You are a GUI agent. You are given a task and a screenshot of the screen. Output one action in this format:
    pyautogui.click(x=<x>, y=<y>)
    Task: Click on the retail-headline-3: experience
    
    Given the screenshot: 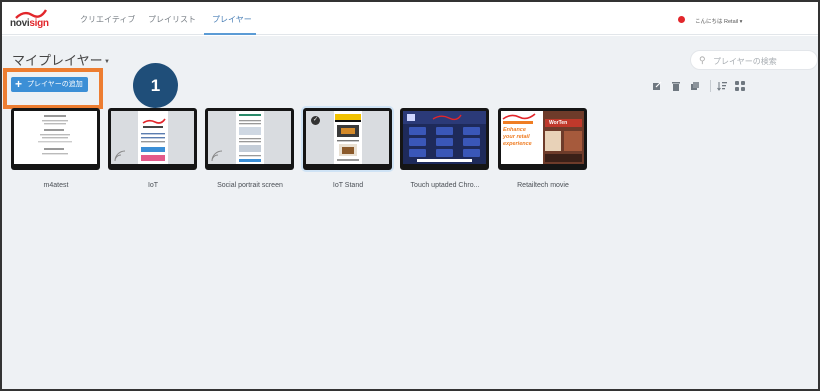 What is the action you would take?
    pyautogui.click(x=517, y=144)
    